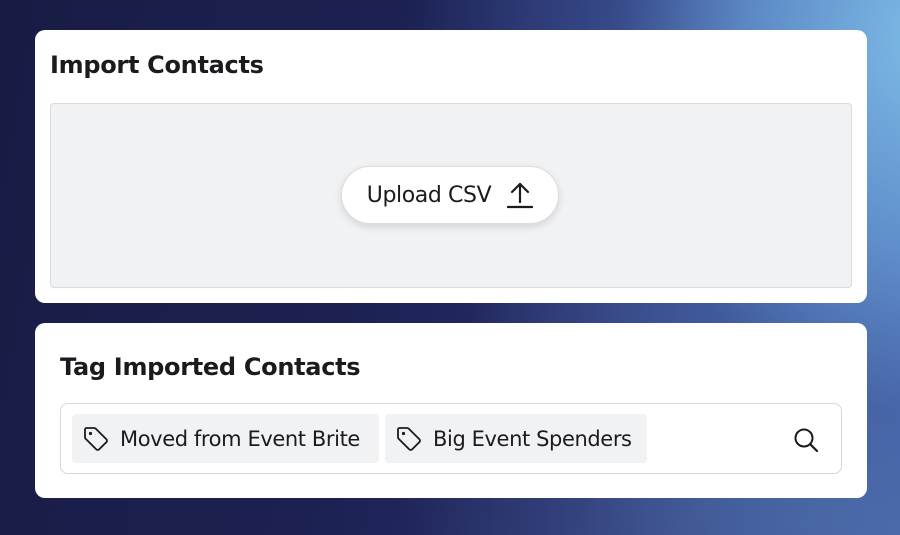 This screenshot has width=900, height=535. What do you see at coordinates (429, 195) in the screenshot?
I see `upload-csv-label: Upload CSV` at bounding box center [429, 195].